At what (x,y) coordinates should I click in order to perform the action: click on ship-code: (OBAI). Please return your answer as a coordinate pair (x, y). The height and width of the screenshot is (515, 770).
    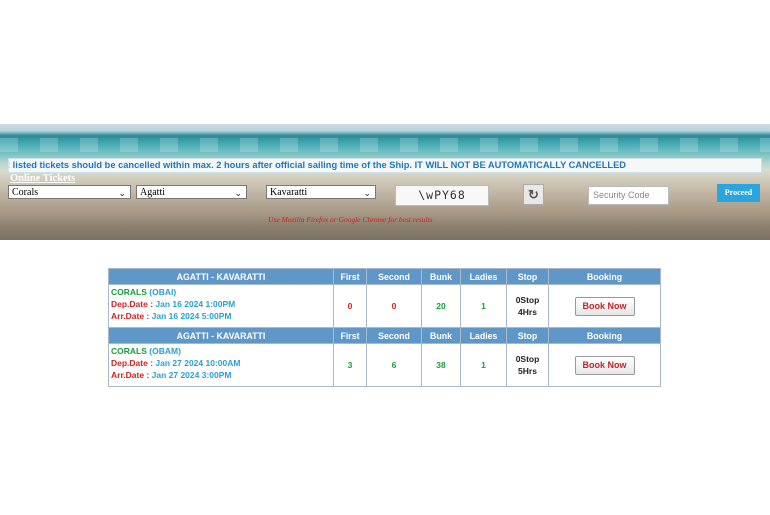
    Looking at the image, I should click on (163, 292).